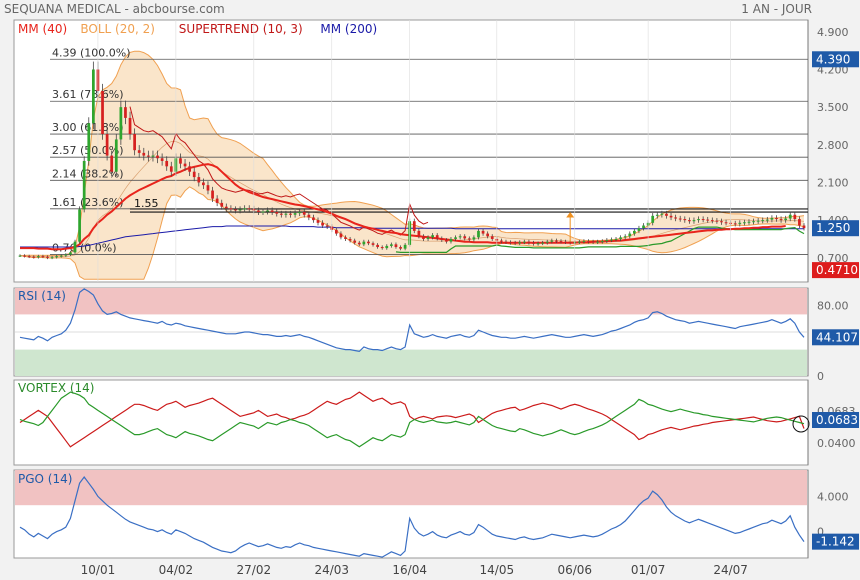  What do you see at coordinates (241, 29) in the screenshot?
I see `legend-item: SUPERTREND (10, 3)` at bounding box center [241, 29].